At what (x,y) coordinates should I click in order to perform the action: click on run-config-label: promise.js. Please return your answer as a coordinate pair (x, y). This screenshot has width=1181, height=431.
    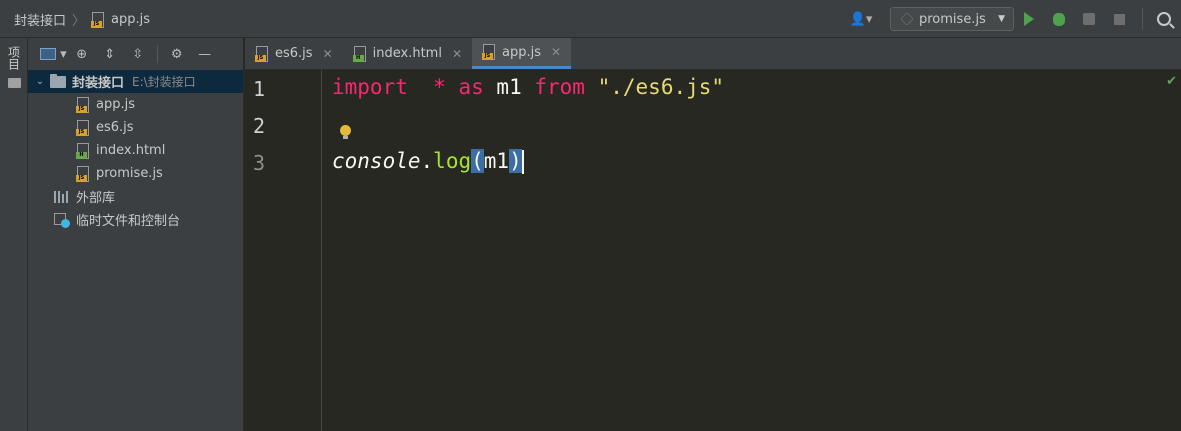
    Looking at the image, I should click on (952, 19).